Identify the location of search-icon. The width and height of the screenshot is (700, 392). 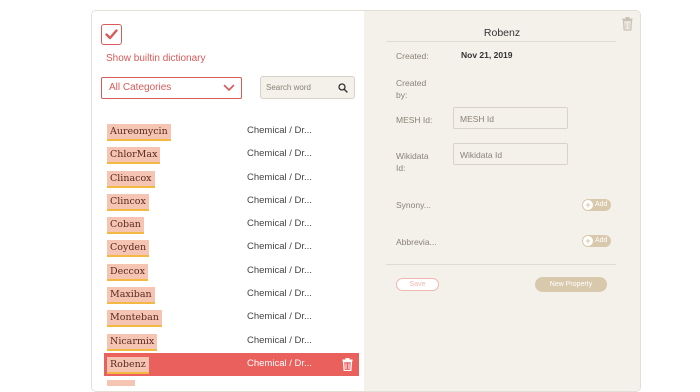
(343, 88).